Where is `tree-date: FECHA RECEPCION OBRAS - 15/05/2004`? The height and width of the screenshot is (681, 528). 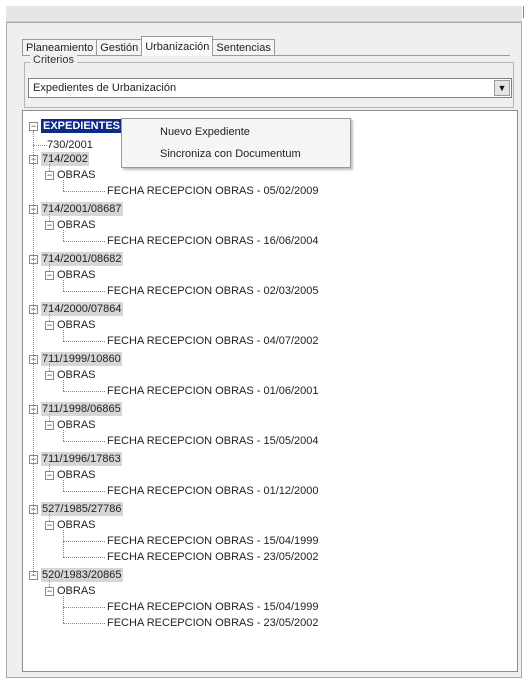 tree-date: FECHA RECEPCION OBRAS - 15/05/2004 is located at coordinates (213, 441).